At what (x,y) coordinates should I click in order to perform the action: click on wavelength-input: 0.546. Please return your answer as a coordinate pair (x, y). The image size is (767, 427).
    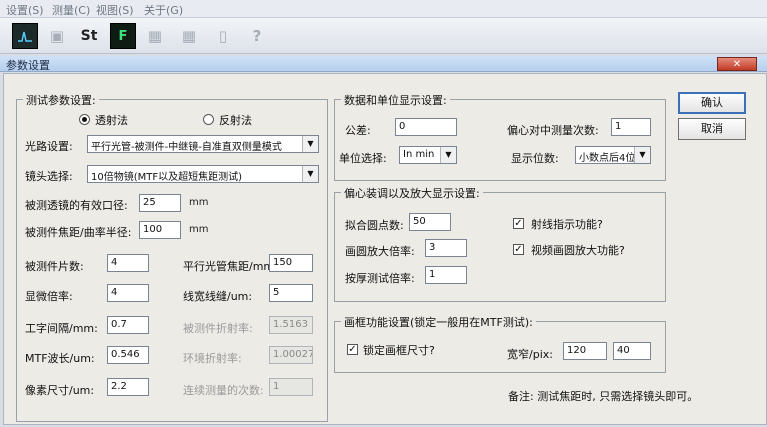
    Looking at the image, I should click on (128, 355).